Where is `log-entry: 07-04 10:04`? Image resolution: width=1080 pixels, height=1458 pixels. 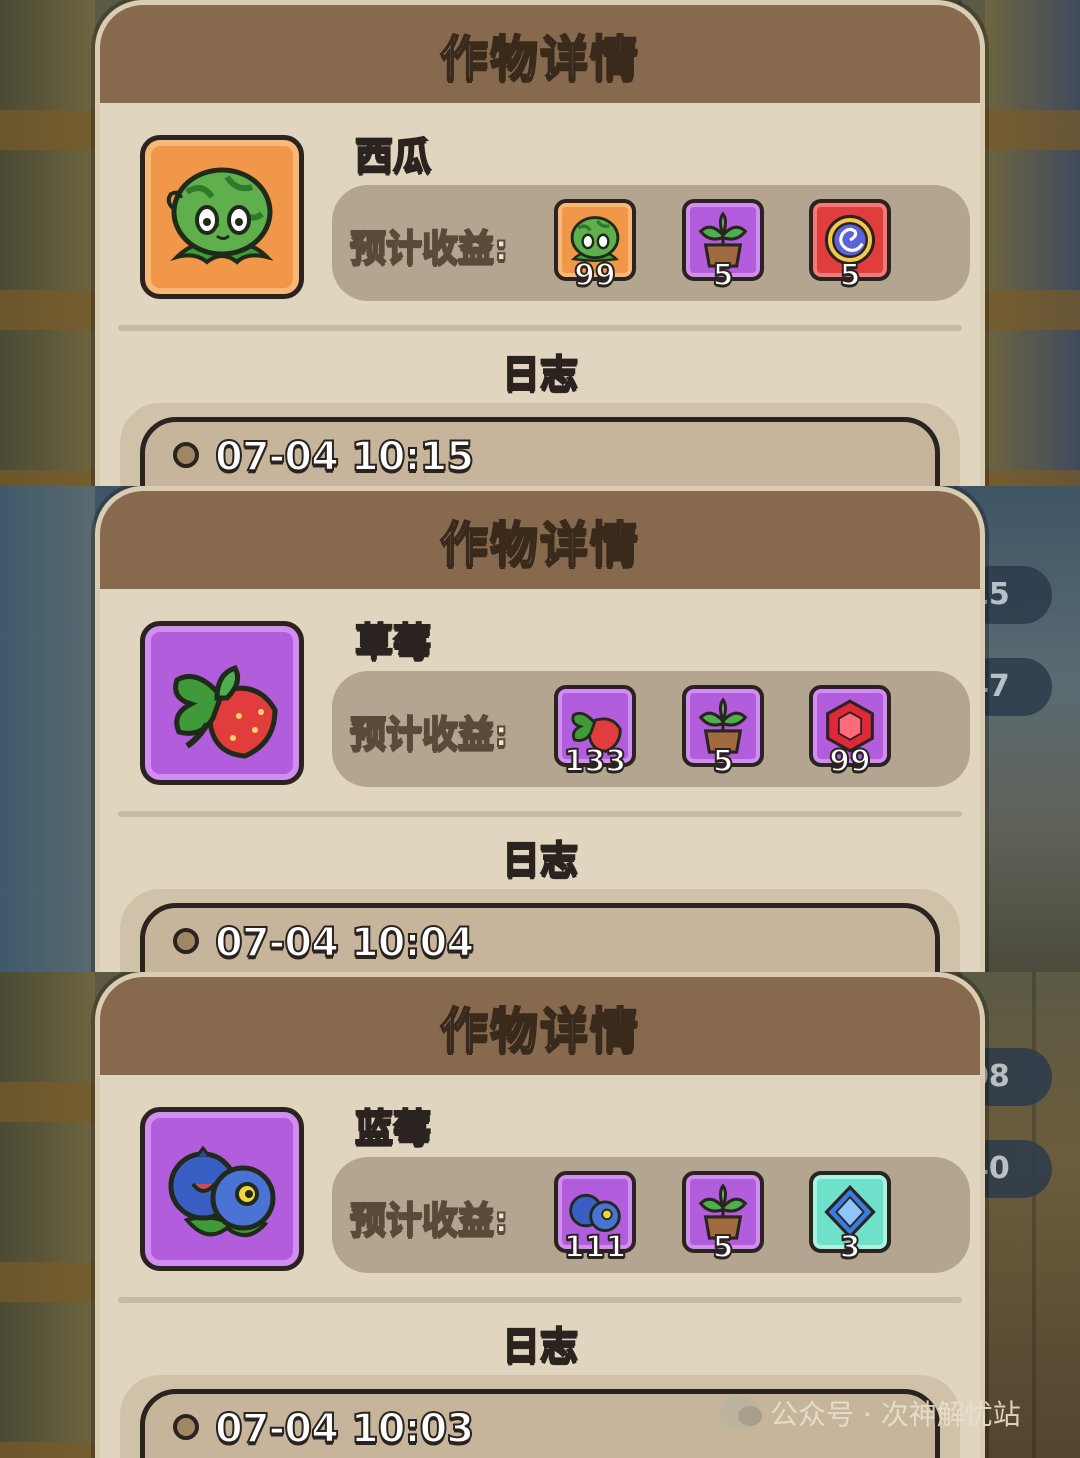 log-entry: 07-04 10:04 is located at coordinates (540, 937).